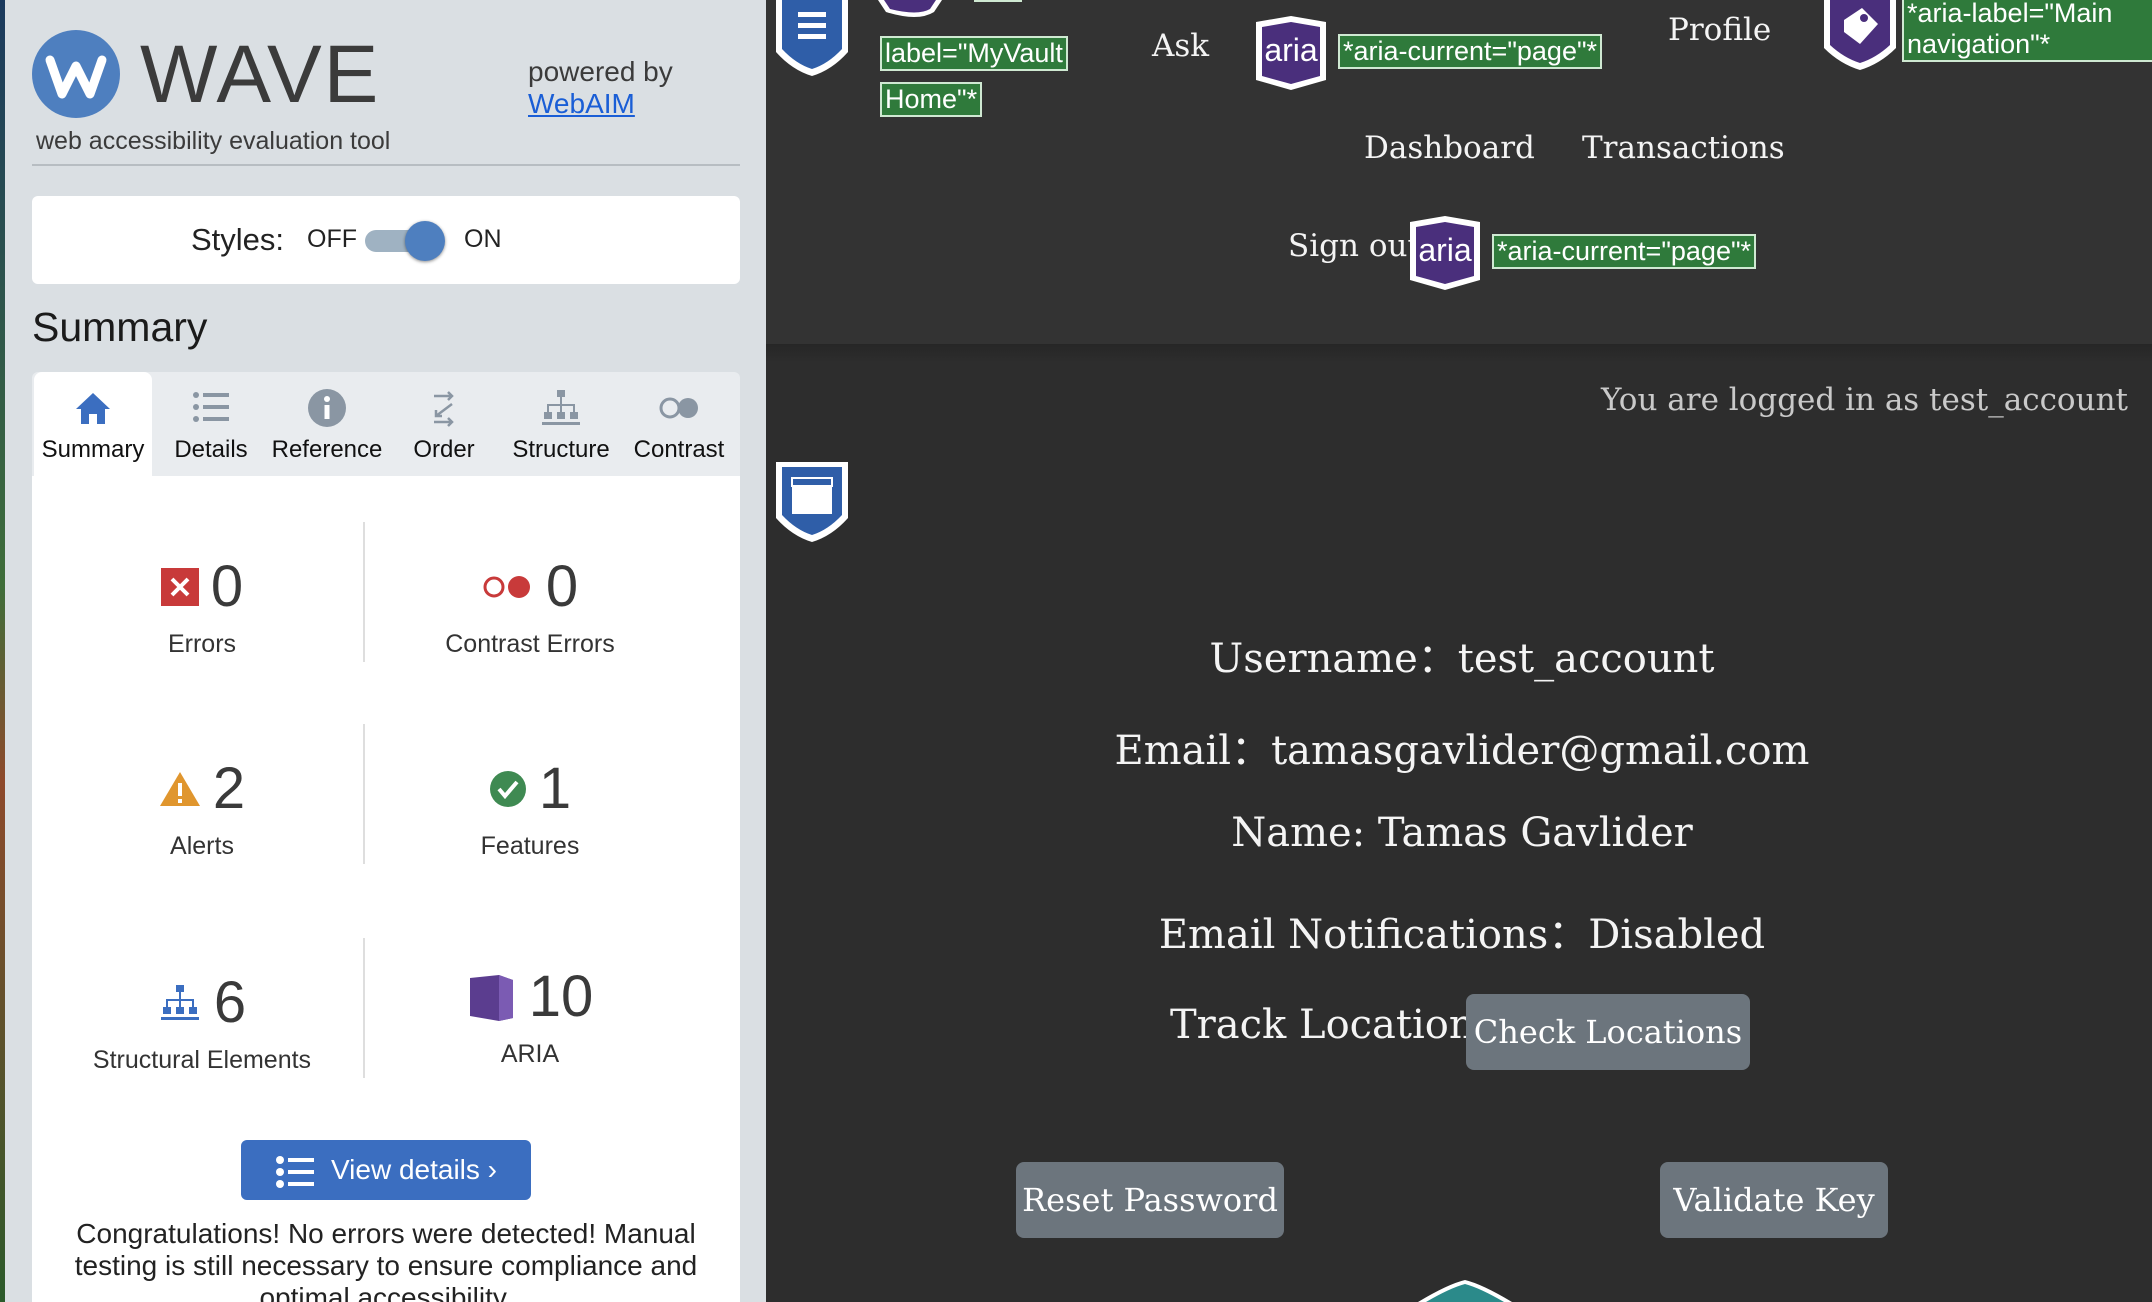 This screenshot has height=1302, width=2152. Describe the element at coordinates (1459, 353) in the screenshot. I see `header-shadow` at that location.